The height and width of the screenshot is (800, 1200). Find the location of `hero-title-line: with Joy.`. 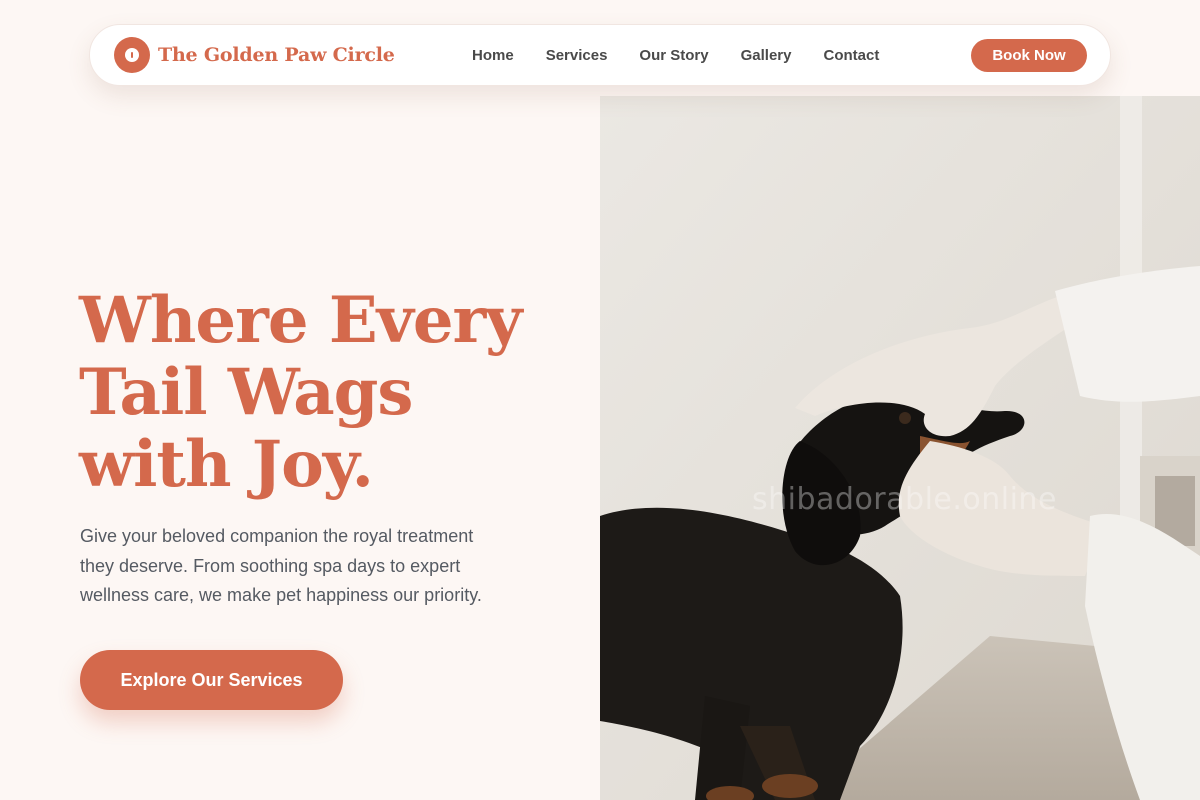

hero-title-line: with Joy. is located at coordinates (226, 464).